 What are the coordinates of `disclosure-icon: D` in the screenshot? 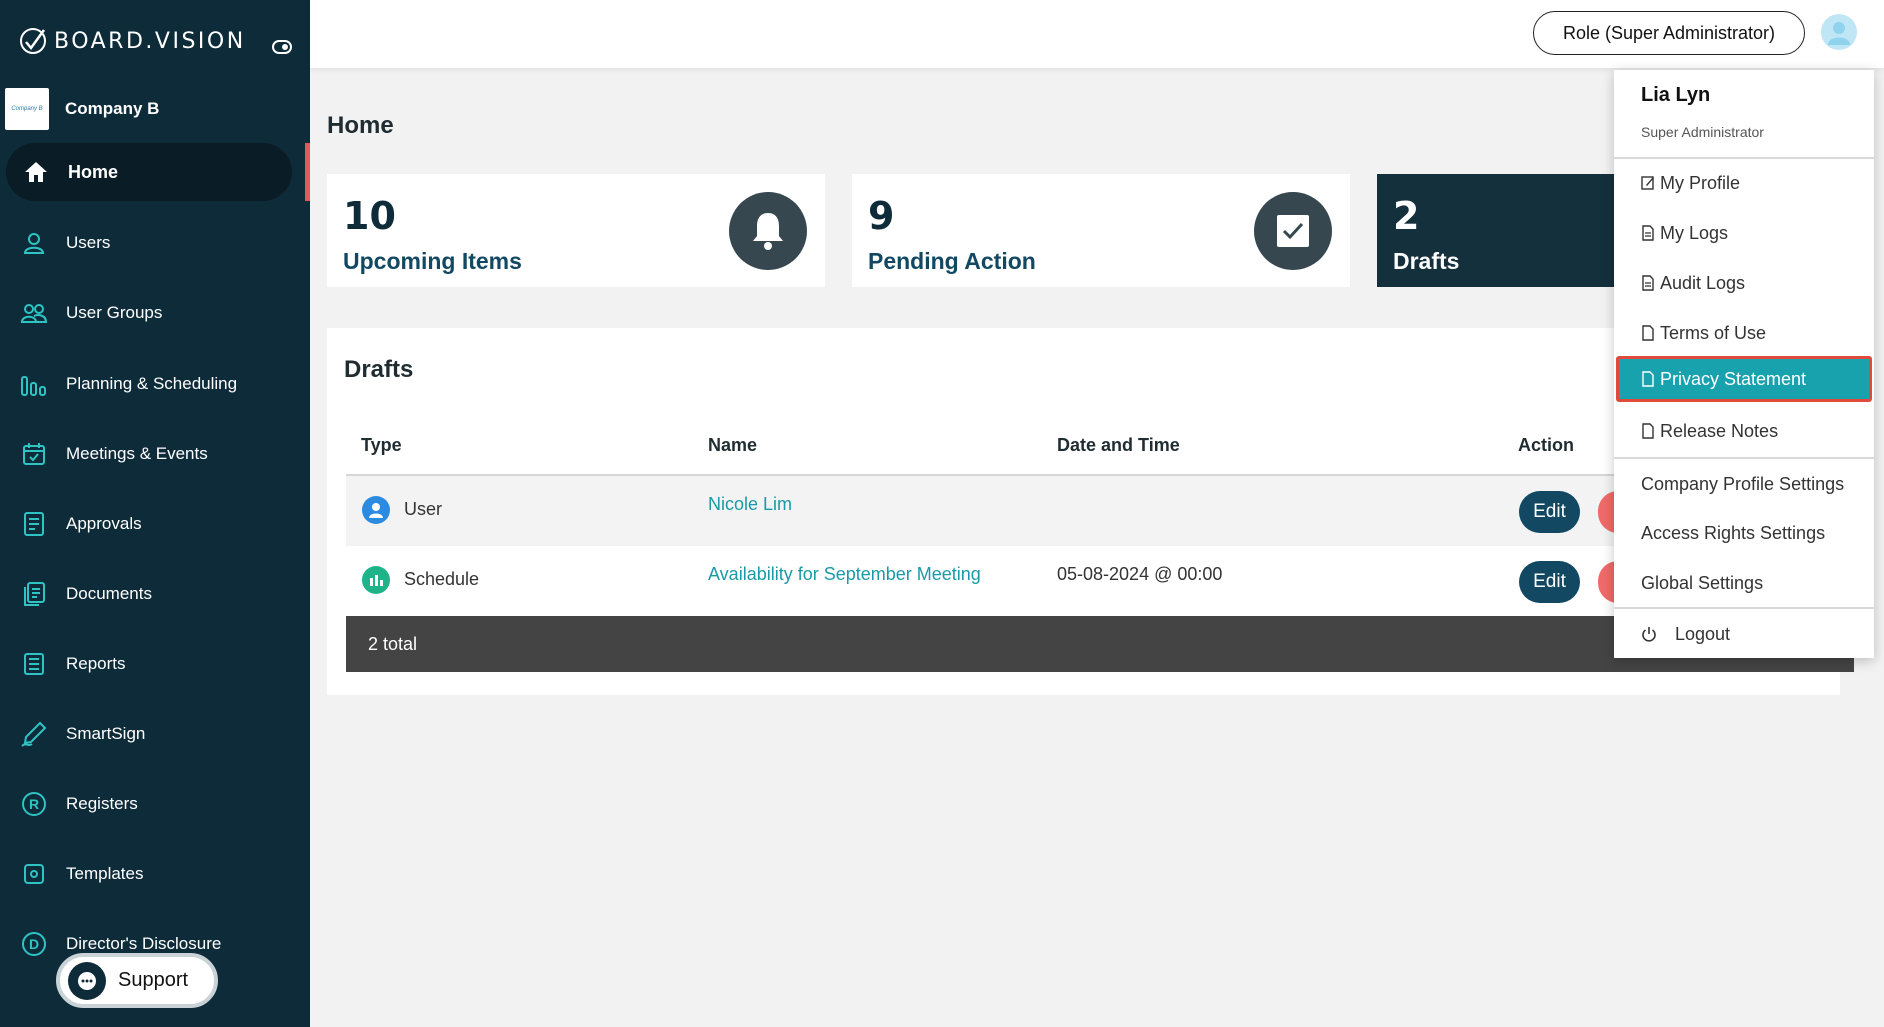 It's located at (34, 944).